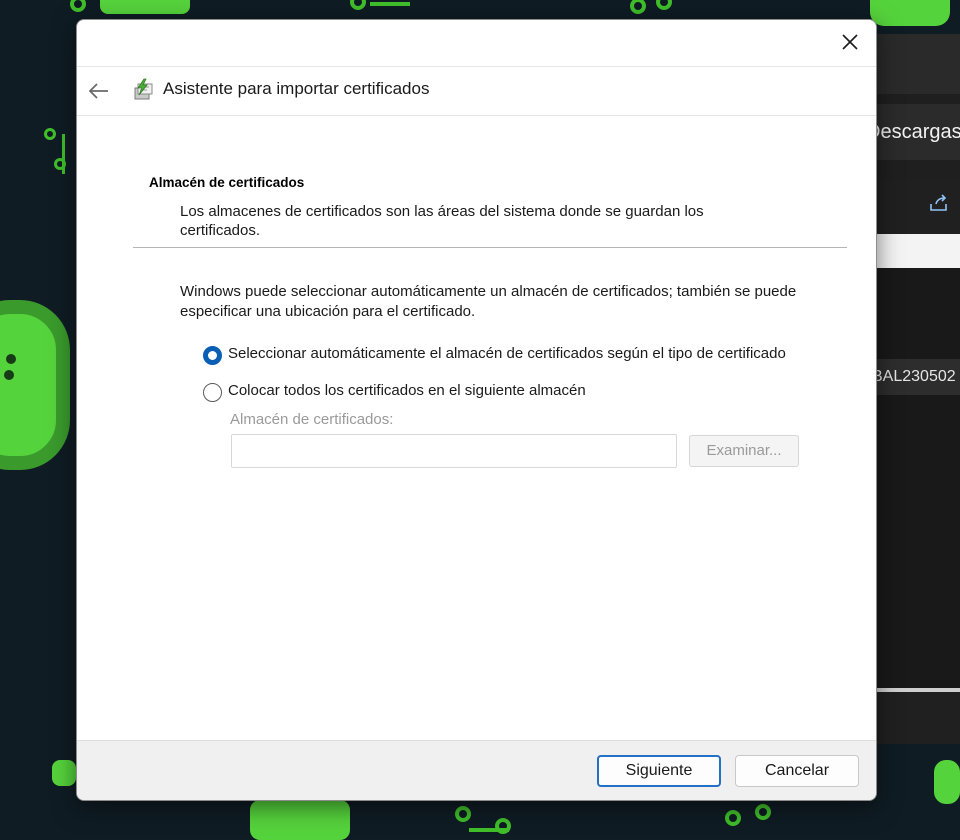 This screenshot has width=960, height=840. I want to click on wallpaper-decoration-bottom, so click(310, 820).